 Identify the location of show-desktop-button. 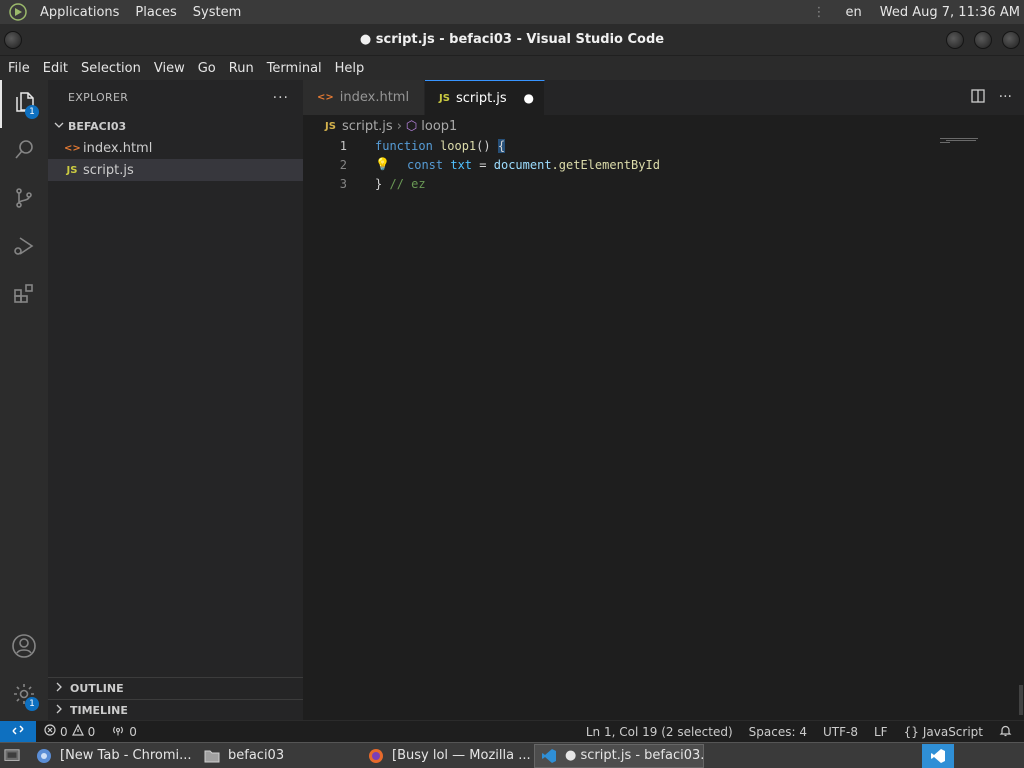
(15, 756).